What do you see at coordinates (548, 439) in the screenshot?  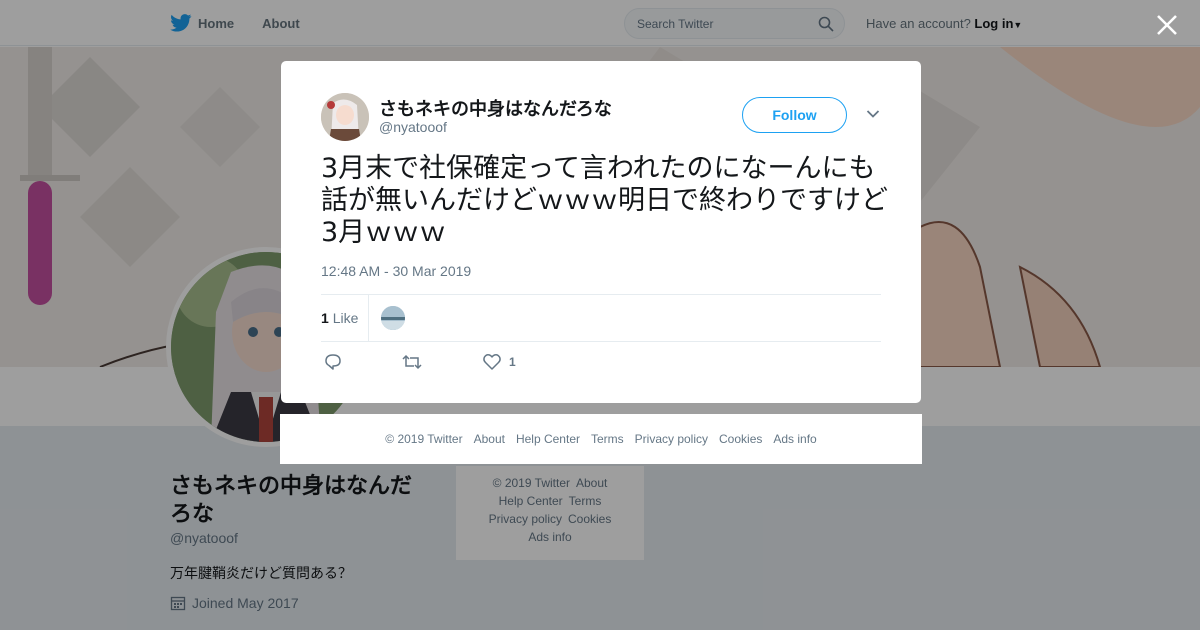 I see `modal-footer-link-help: Help Center` at bounding box center [548, 439].